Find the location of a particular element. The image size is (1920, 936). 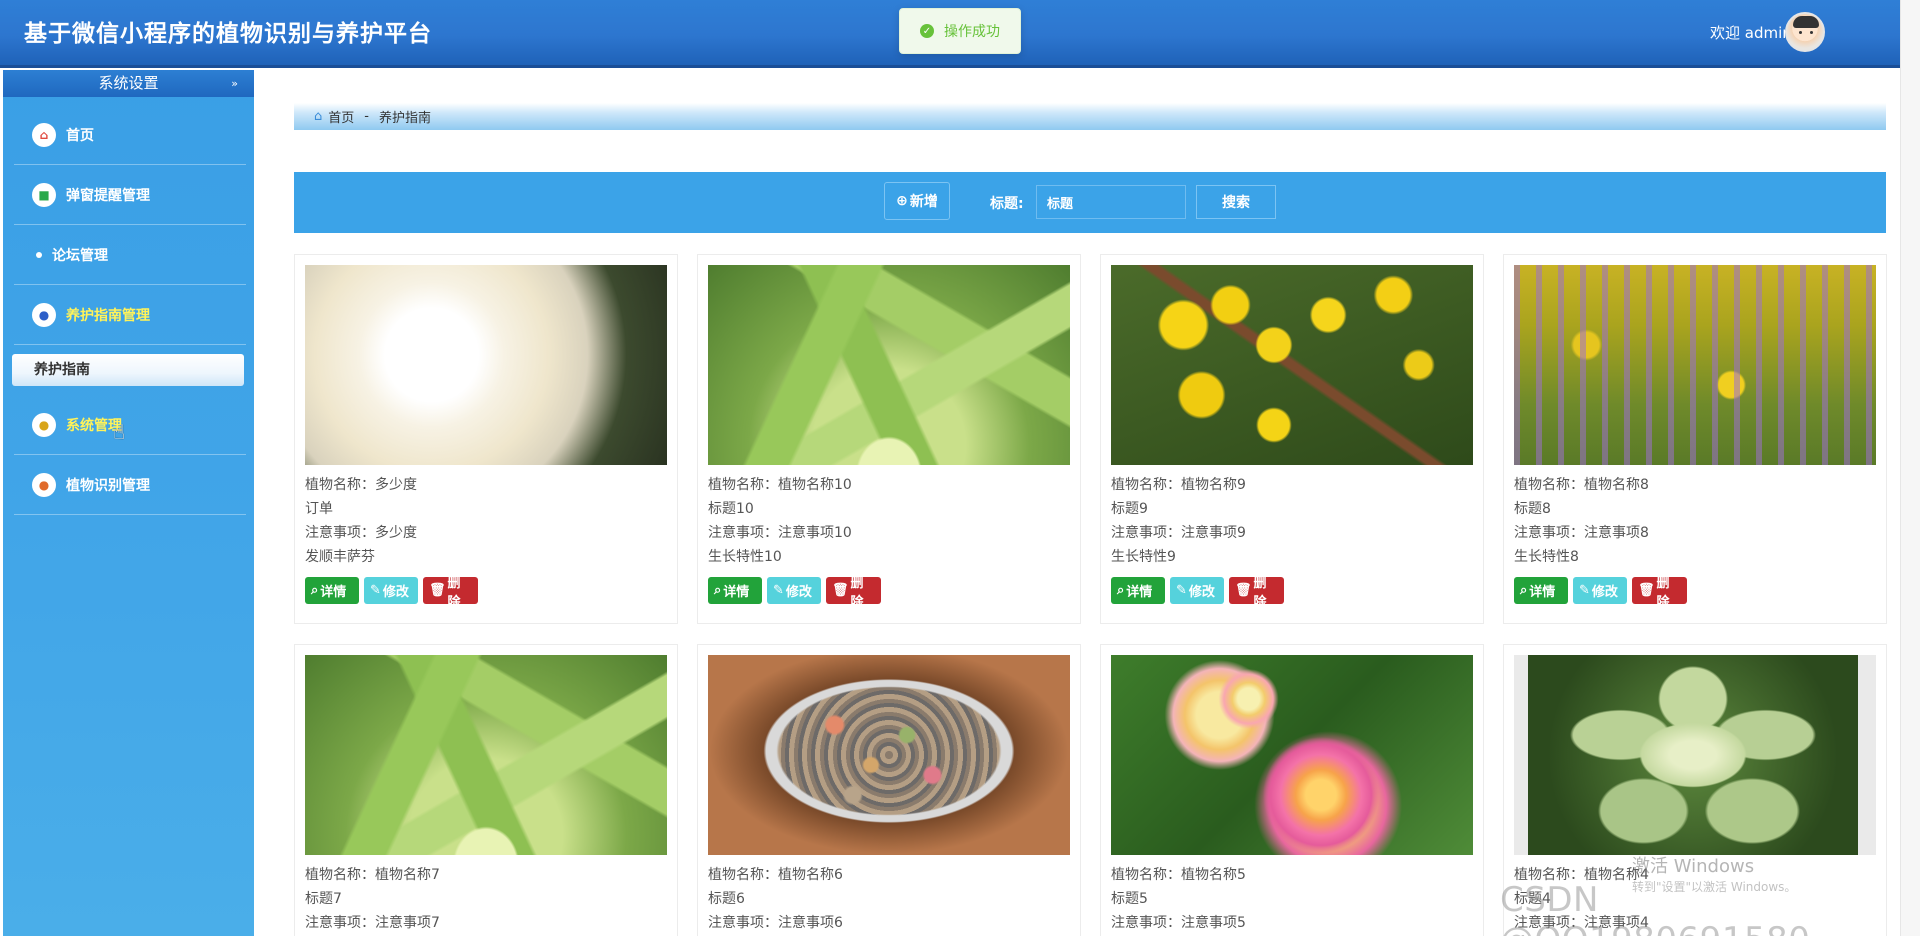

card-notes: 注意事项：注意事项10 is located at coordinates (780, 533).